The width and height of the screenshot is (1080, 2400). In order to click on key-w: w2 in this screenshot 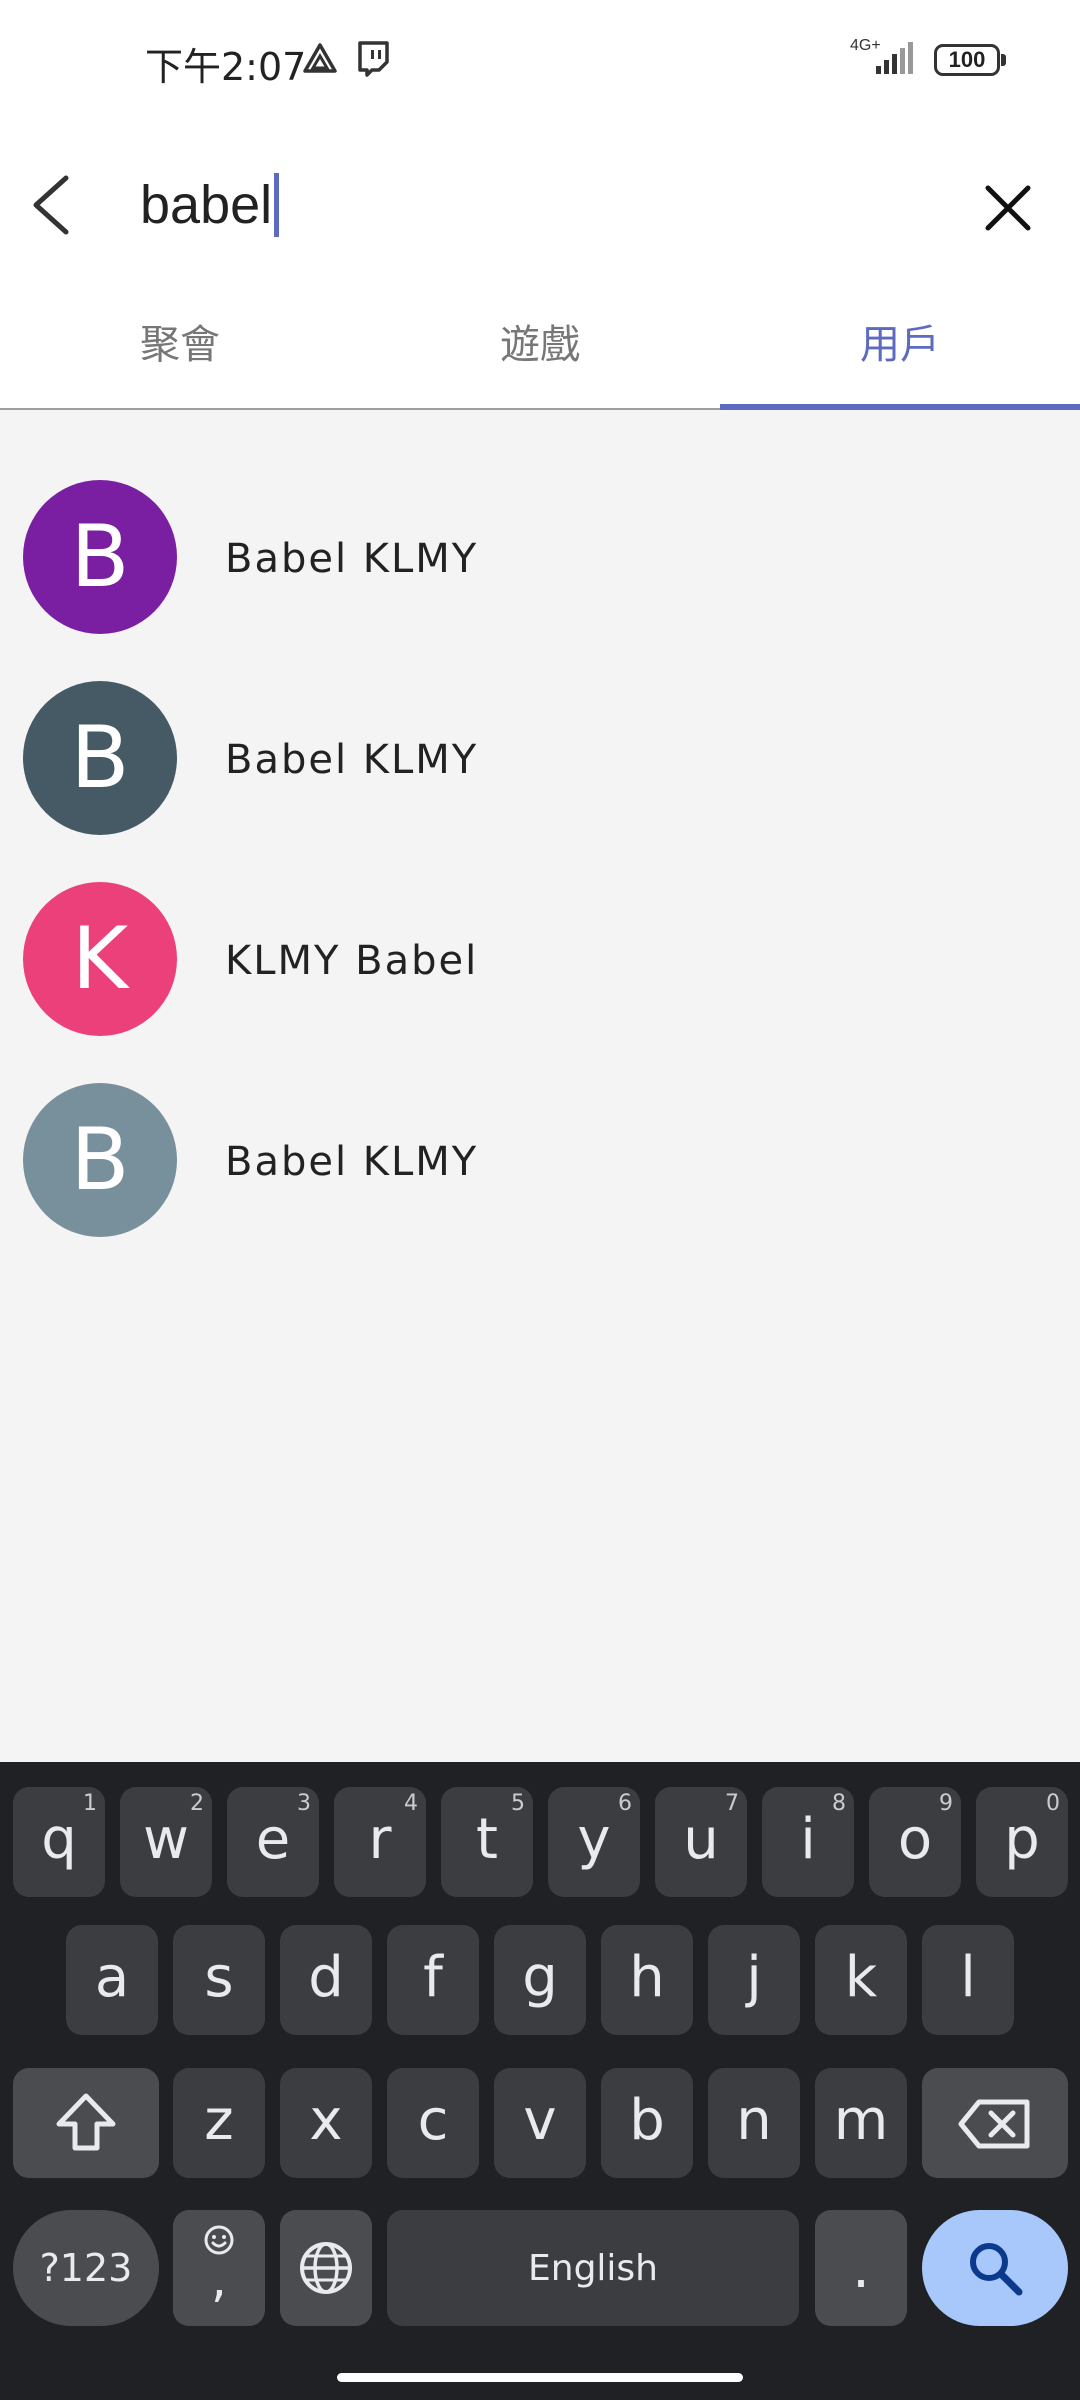, I will do `click(166, 1842)`.